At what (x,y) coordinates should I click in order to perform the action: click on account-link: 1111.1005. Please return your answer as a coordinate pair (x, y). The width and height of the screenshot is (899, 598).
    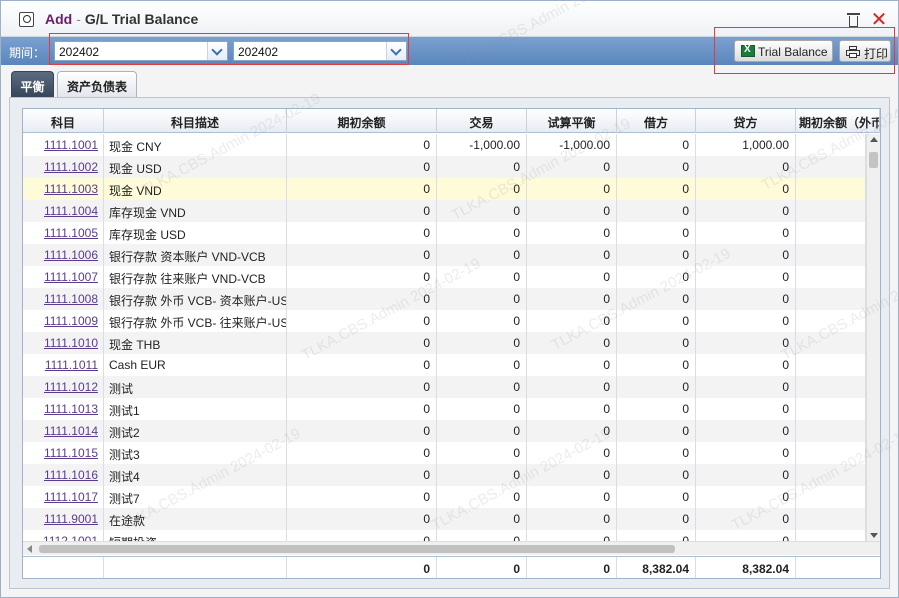
    Looking at the image, I should click on (63, 233).